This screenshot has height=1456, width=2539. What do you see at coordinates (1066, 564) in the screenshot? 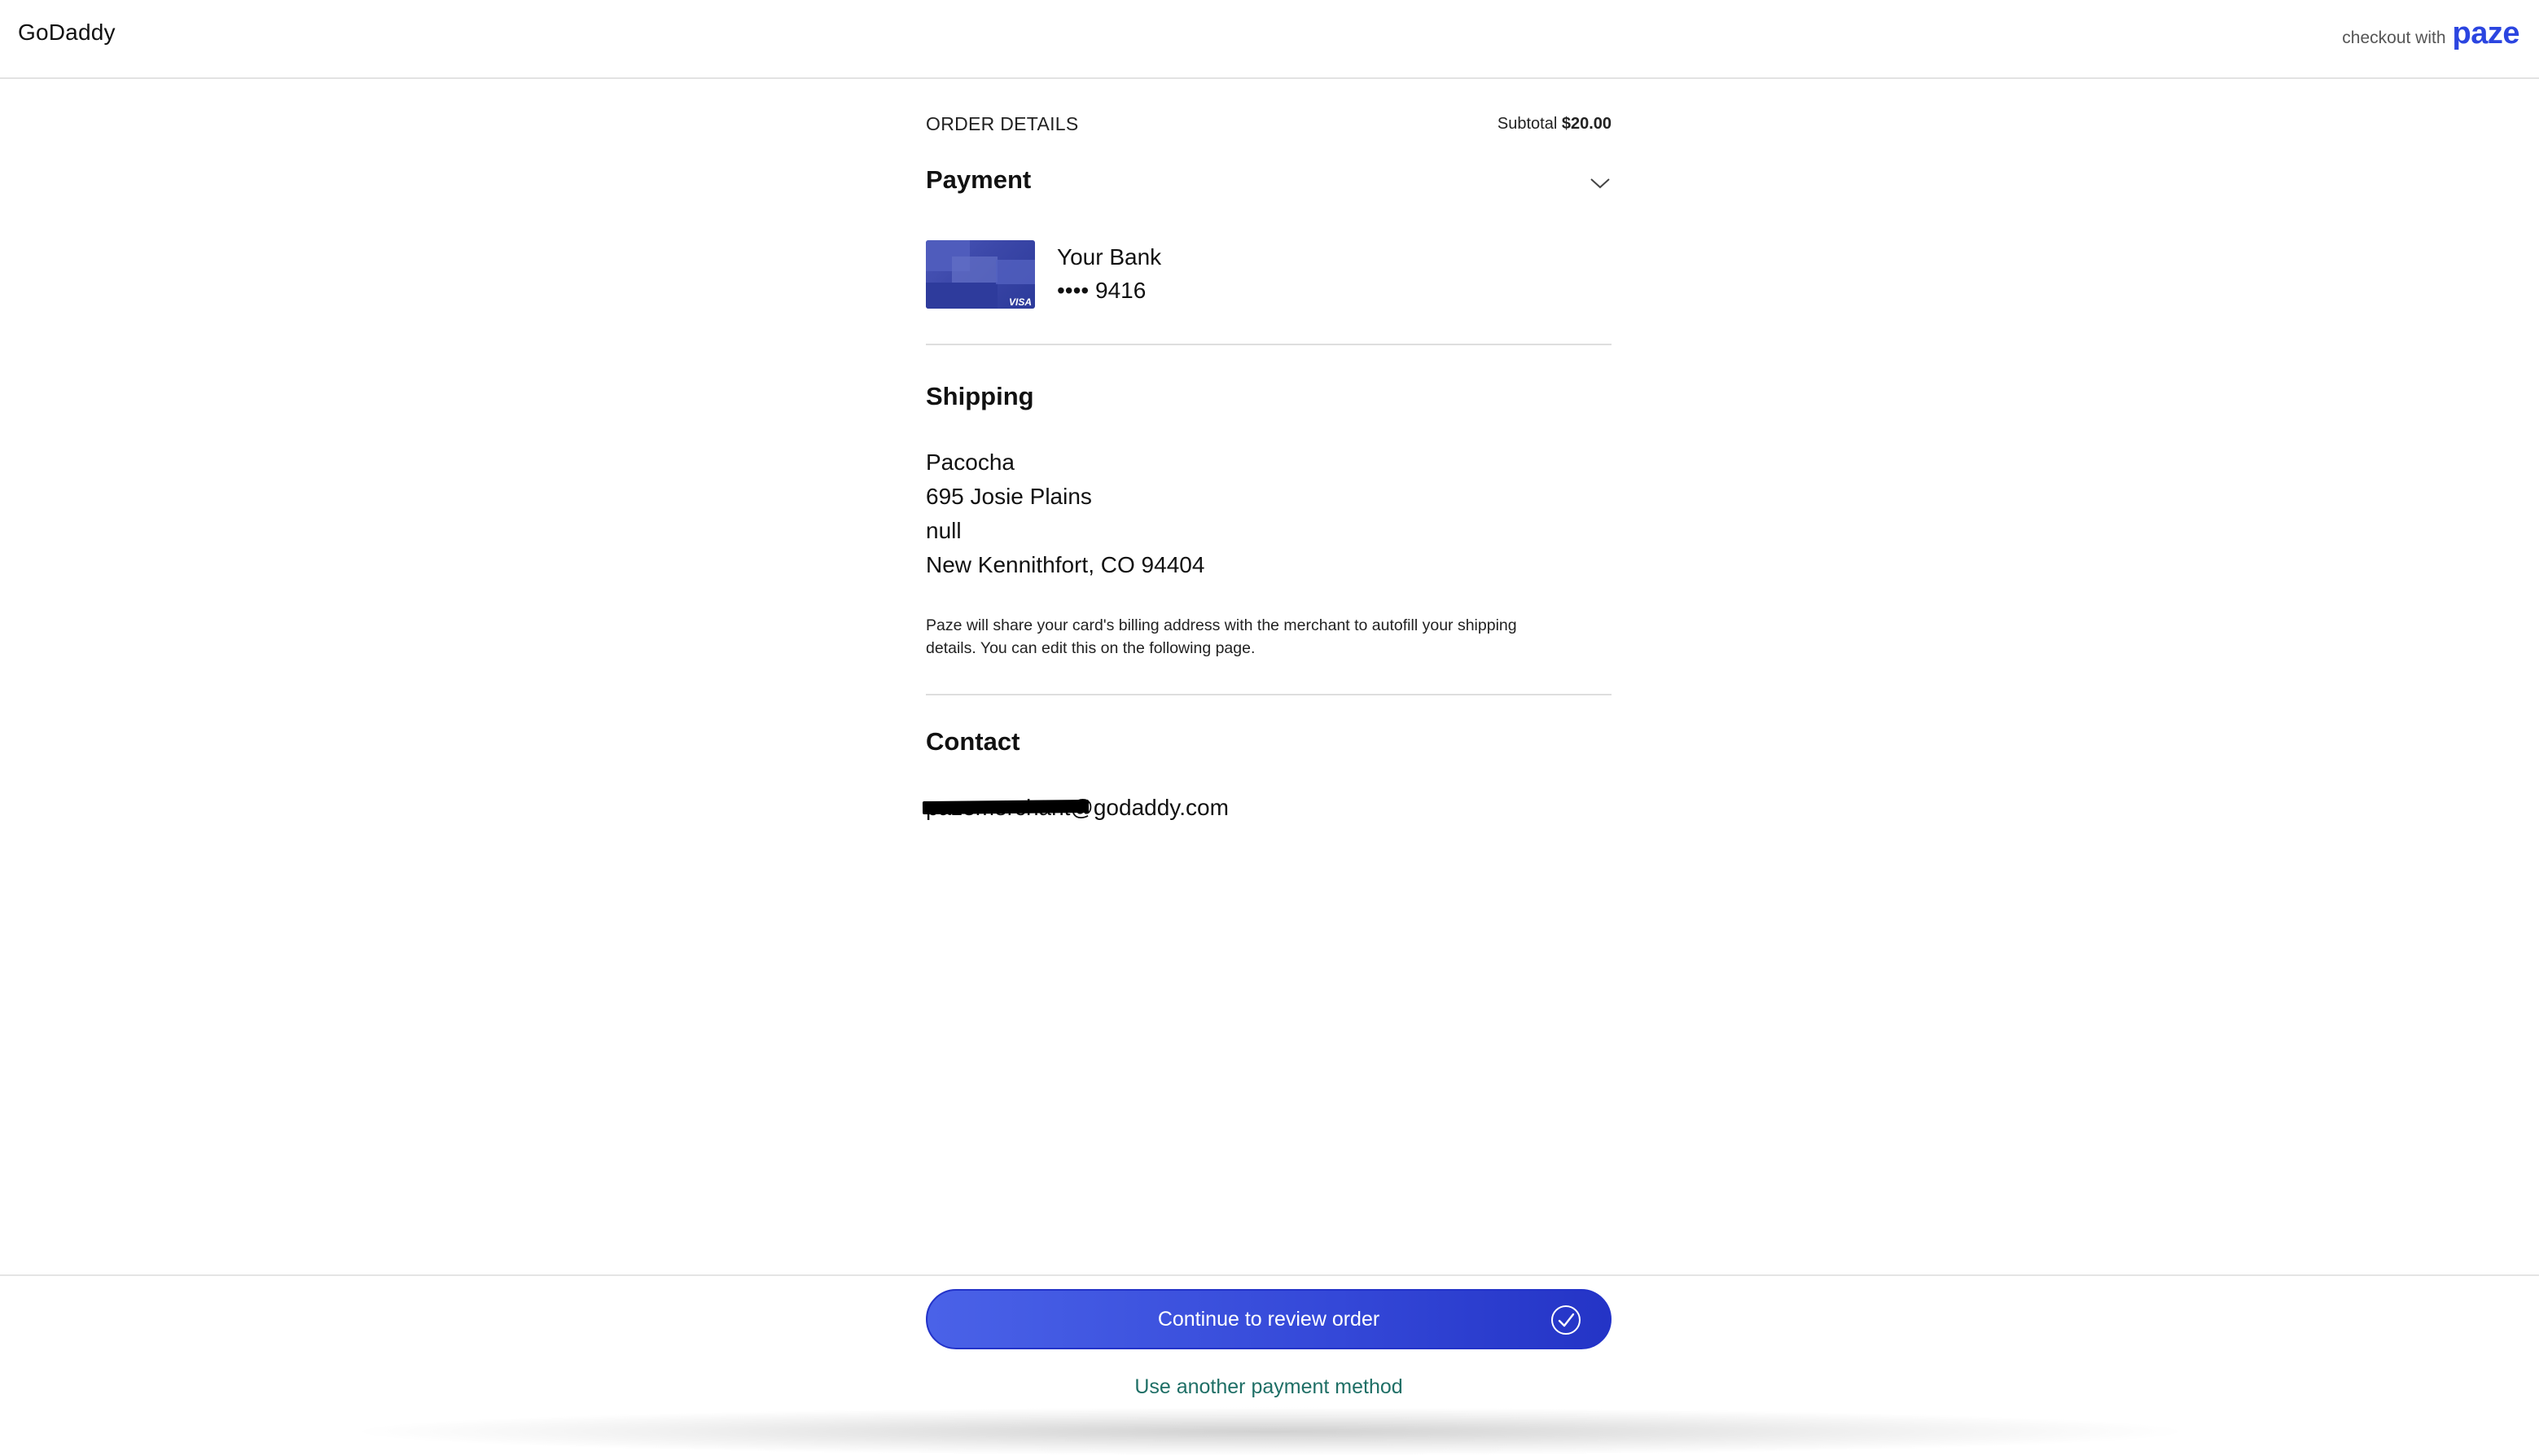
I see `shipping-city-state-zip: New Kennithfort, CO 94404` at bounding box center [1066, 564].